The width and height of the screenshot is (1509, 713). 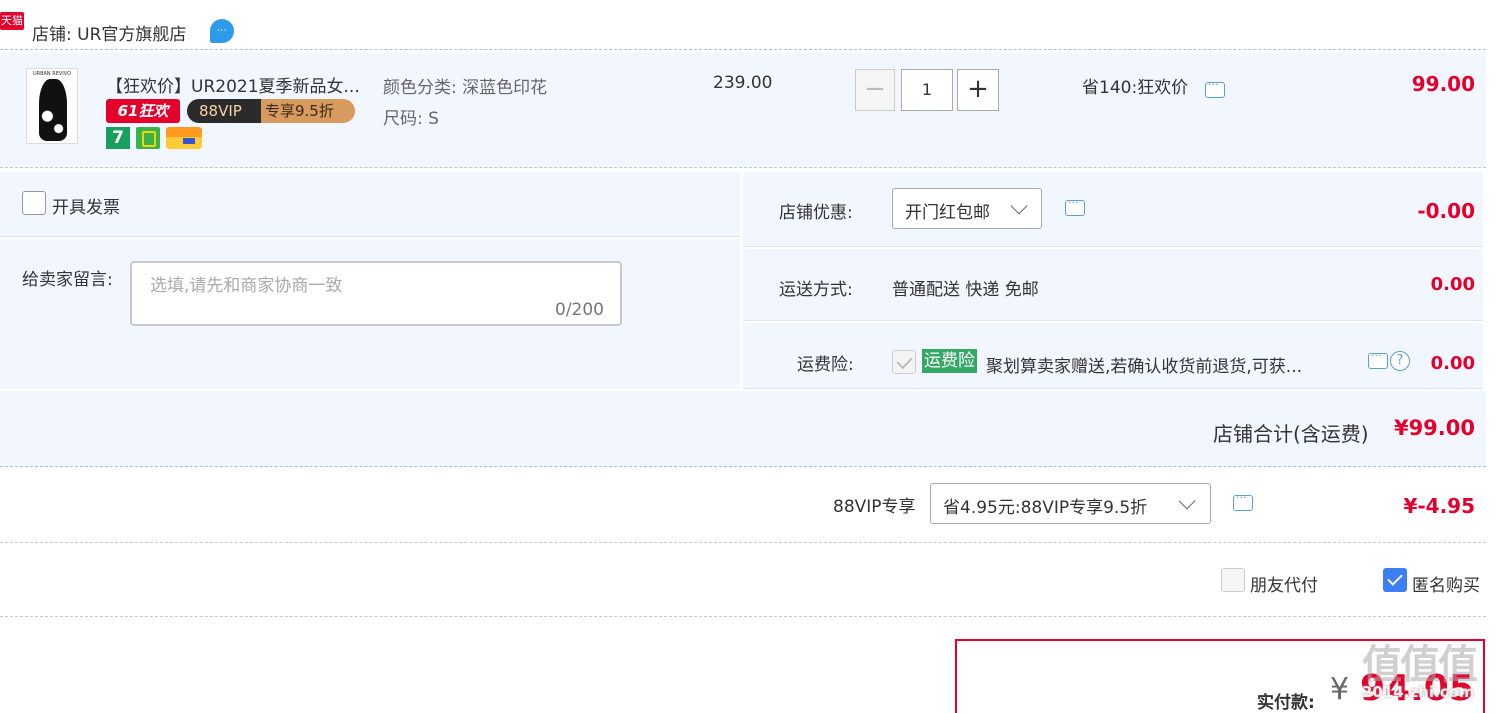 I want to click on vip-selected-value: 省4.95元:88VIP专享9.5折, so click(x=1045, y=505).